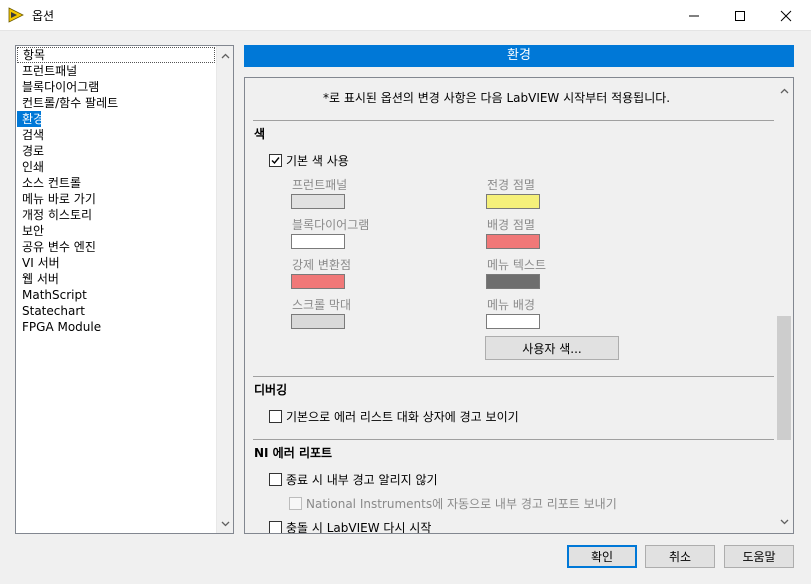 Image resolution: width=811 pixels, height=584 pixels. Describe the element at coordinates (517, 265) in the screenshot. I see `menu-text-color-label: 메뉴 텍스트` at that location.